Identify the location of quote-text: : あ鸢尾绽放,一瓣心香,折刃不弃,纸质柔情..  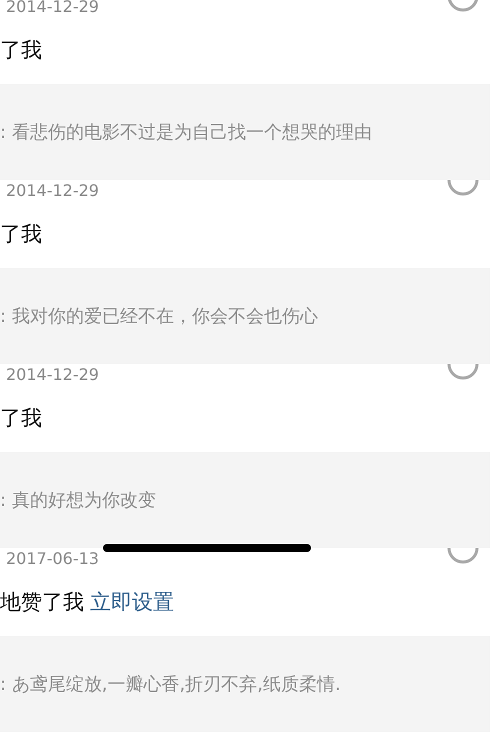
(170, 684).